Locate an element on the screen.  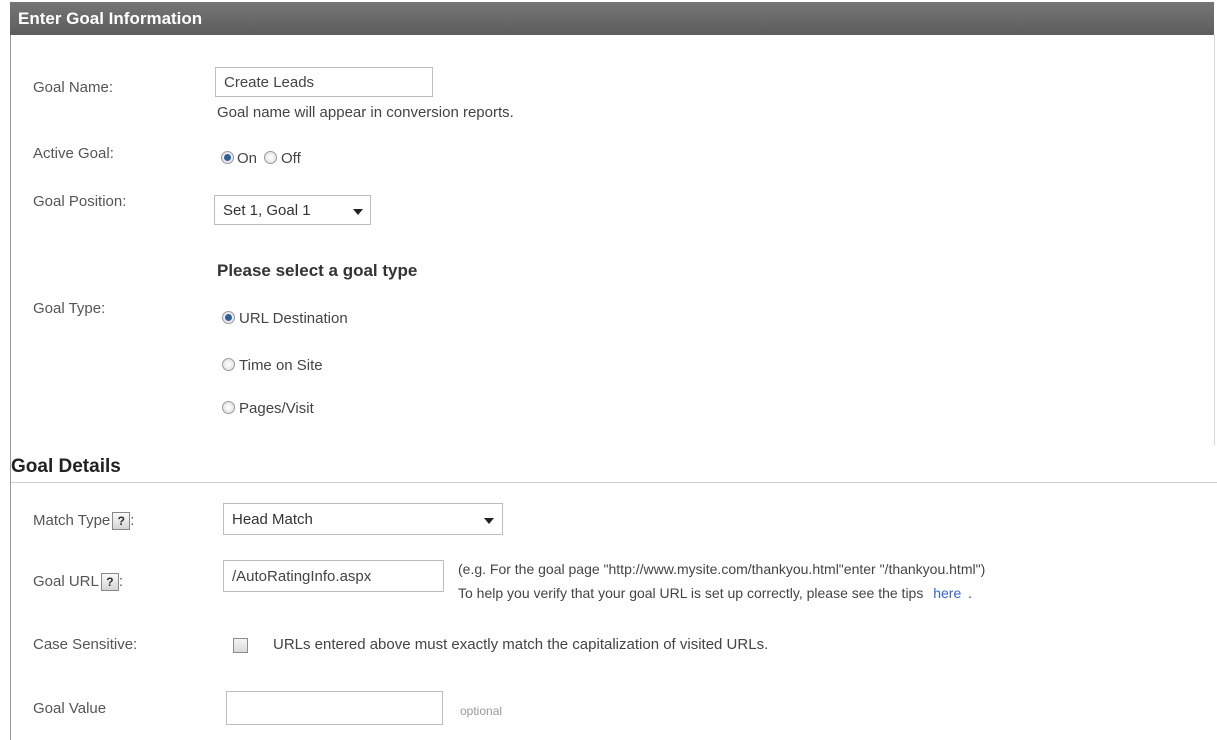
goal-url-label-row: Goal URL?: is located at coordinates (78, 582).